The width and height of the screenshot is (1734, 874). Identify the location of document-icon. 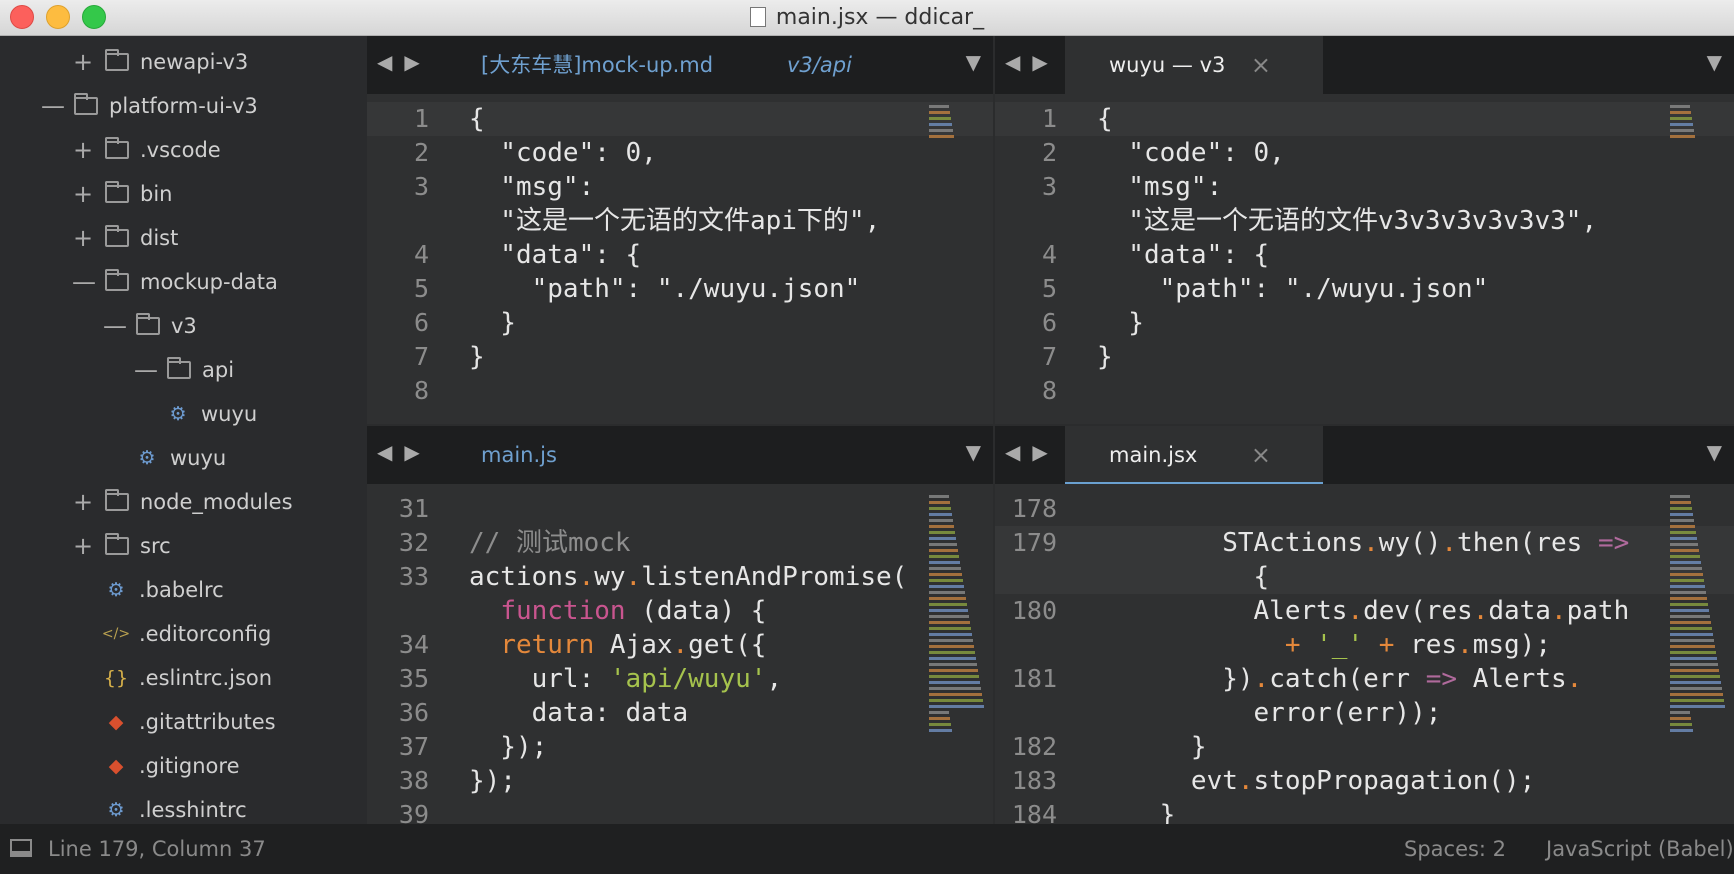
(757, 17).